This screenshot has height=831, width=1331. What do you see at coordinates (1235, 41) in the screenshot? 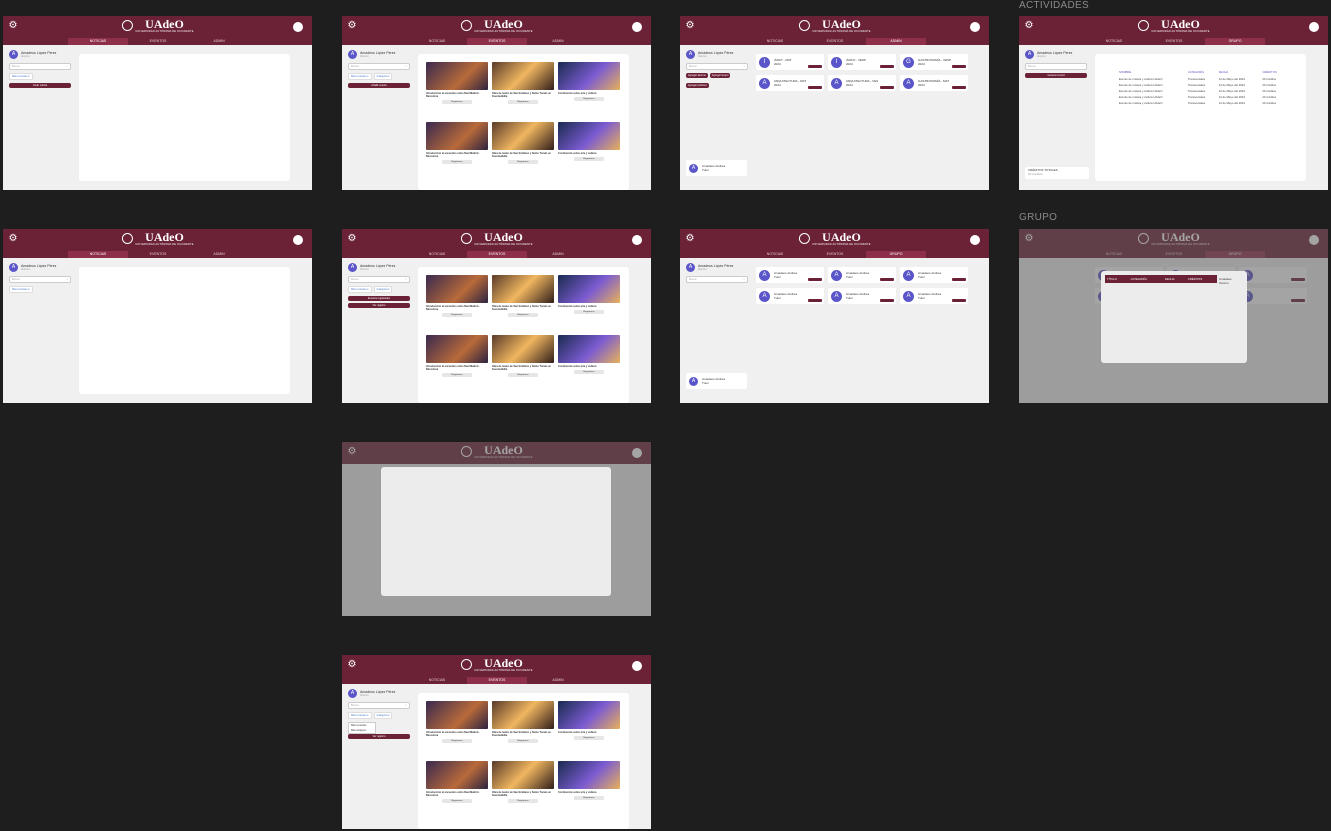
I see `tab-grupo: GRUPO` at bounding box center [1235, 41].